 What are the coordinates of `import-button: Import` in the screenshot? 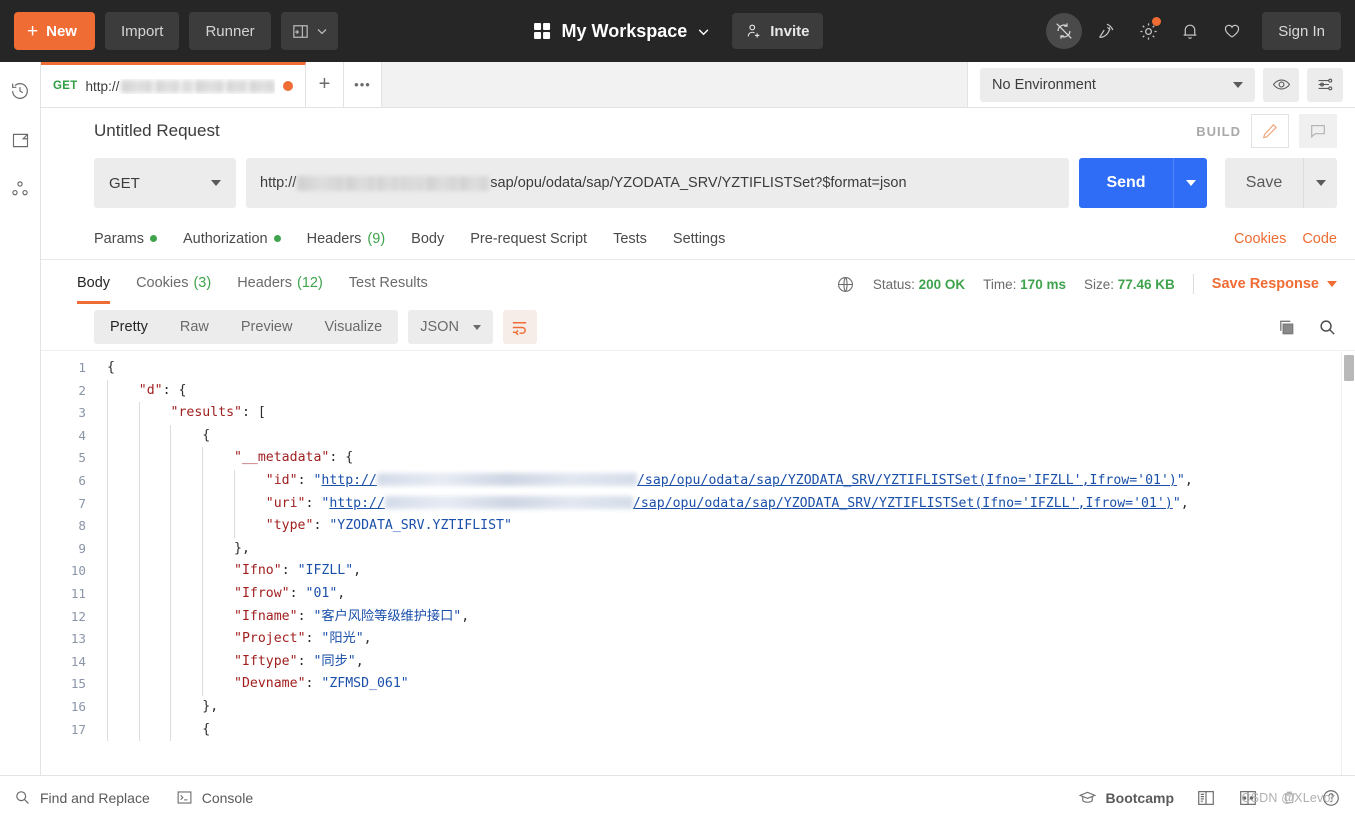 It's located at (142, 31).